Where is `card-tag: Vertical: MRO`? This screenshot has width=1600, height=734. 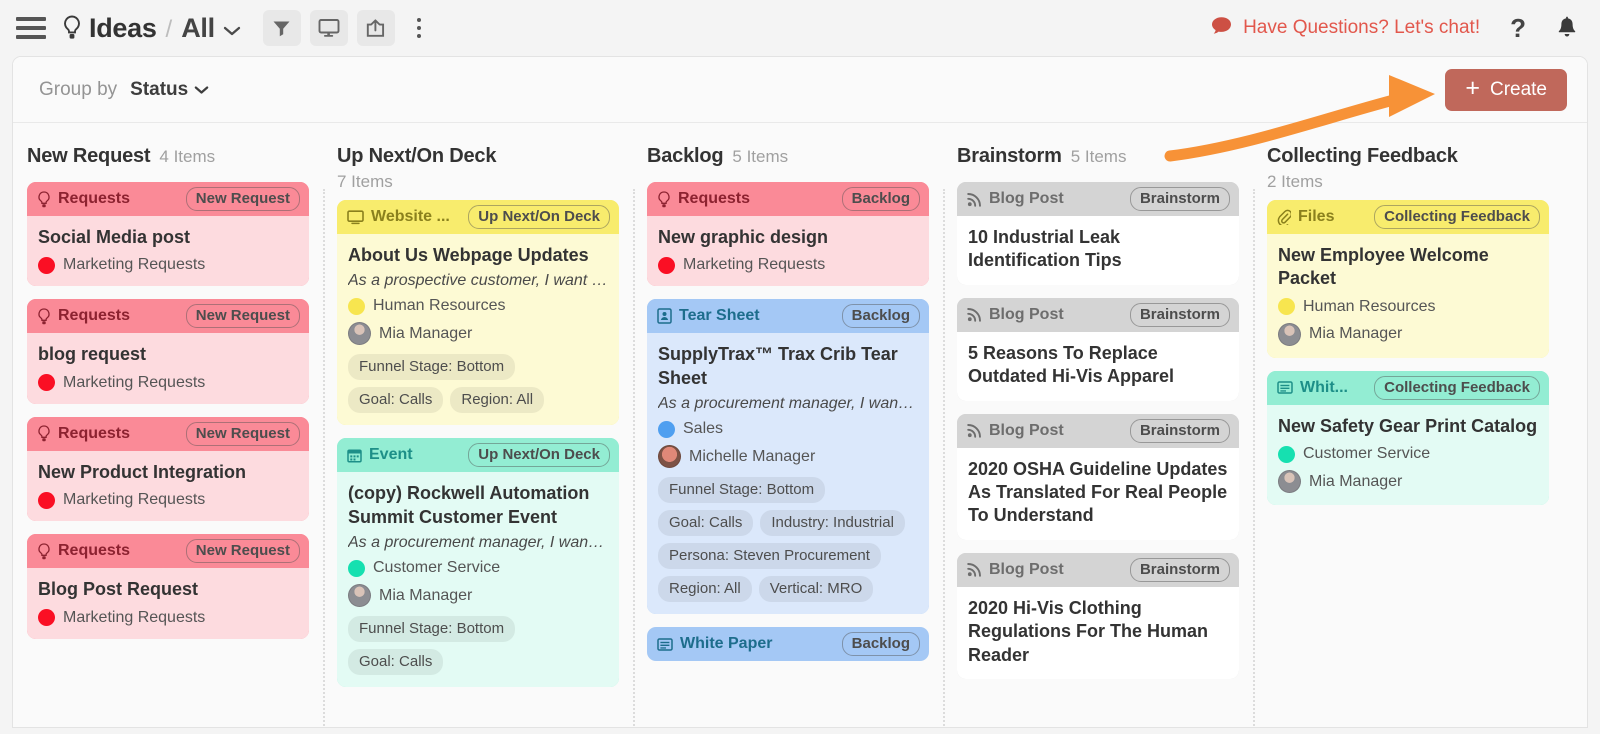 card-tag: Vertical: MRO is located at coordinates (816, 589).